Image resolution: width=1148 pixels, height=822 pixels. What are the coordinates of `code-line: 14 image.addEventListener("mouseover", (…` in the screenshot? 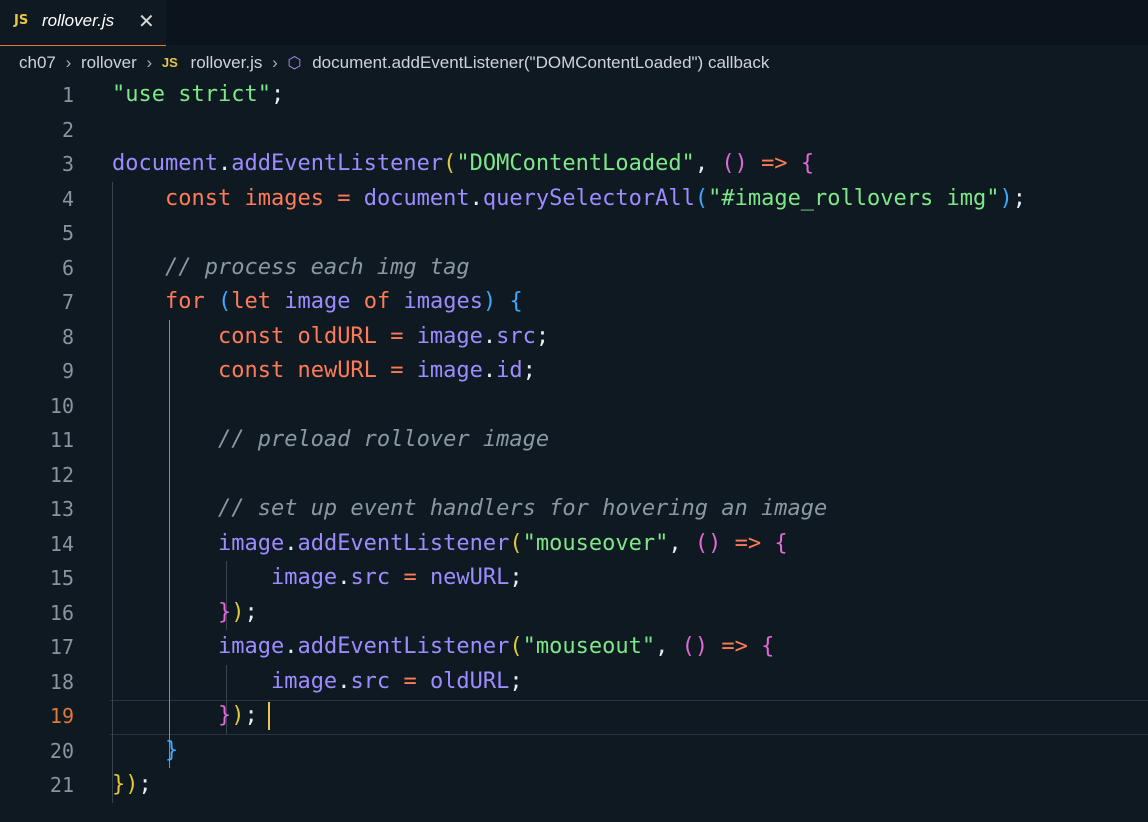 It's located at (574, 544).